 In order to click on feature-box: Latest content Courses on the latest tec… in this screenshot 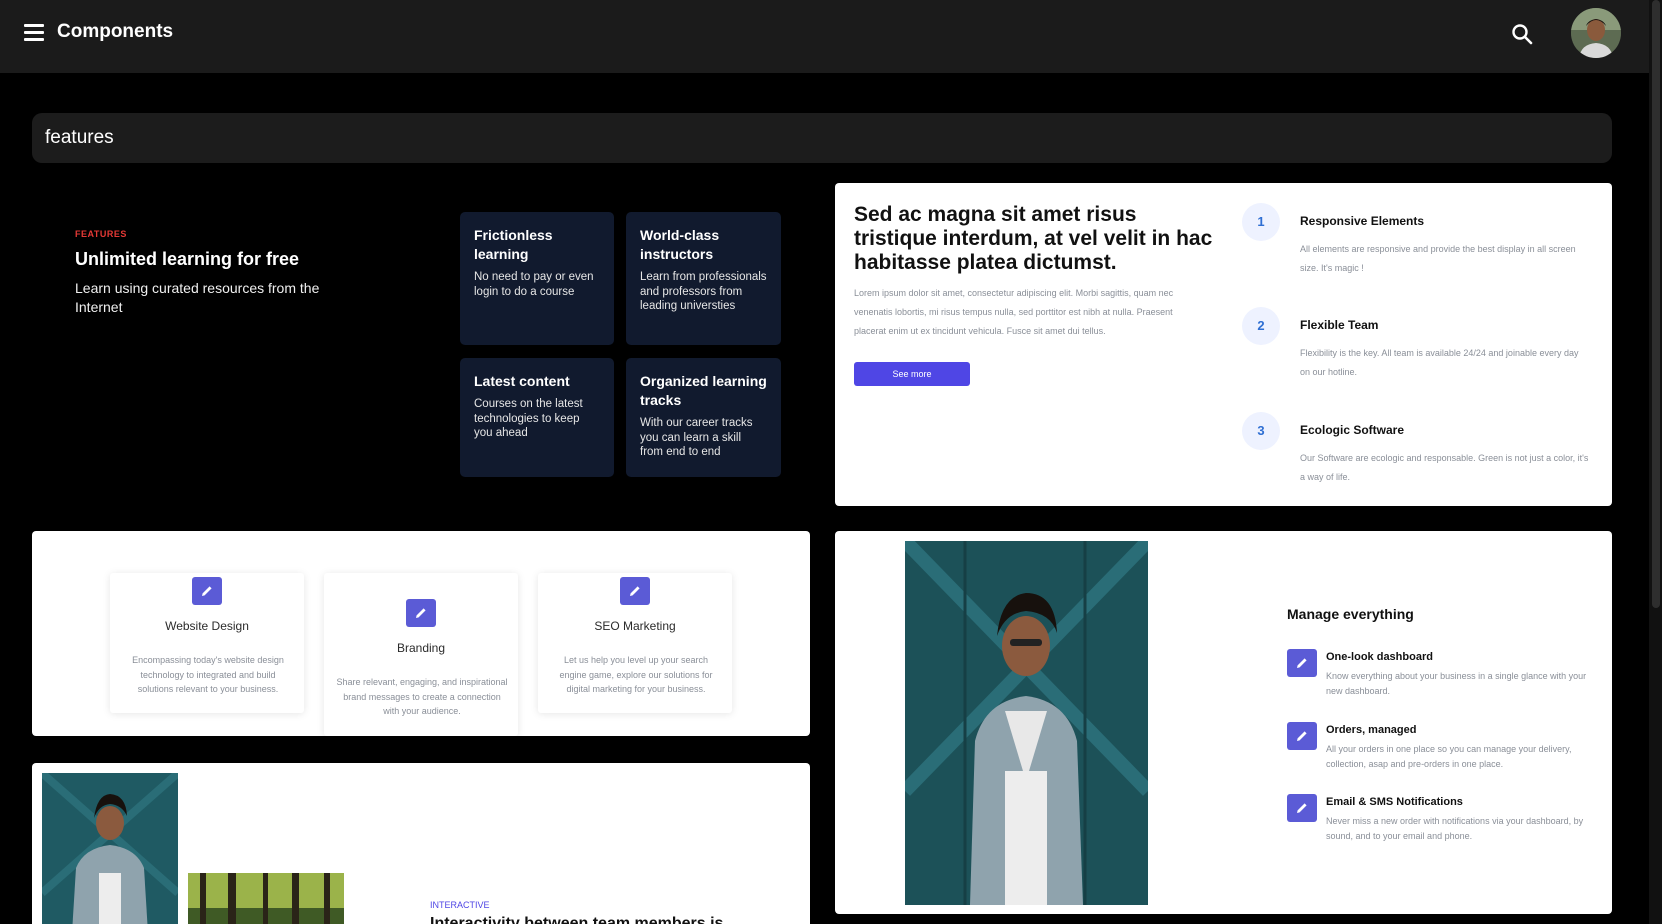, I will do `click(537, 417)`.